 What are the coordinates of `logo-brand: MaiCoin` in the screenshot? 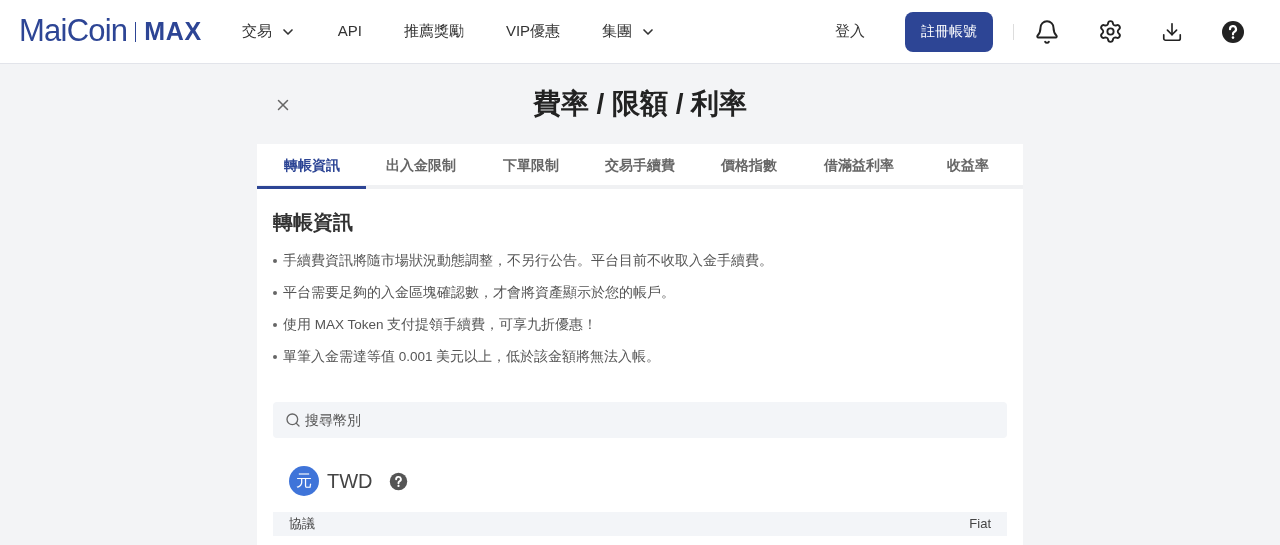 It's located at (73, 31).